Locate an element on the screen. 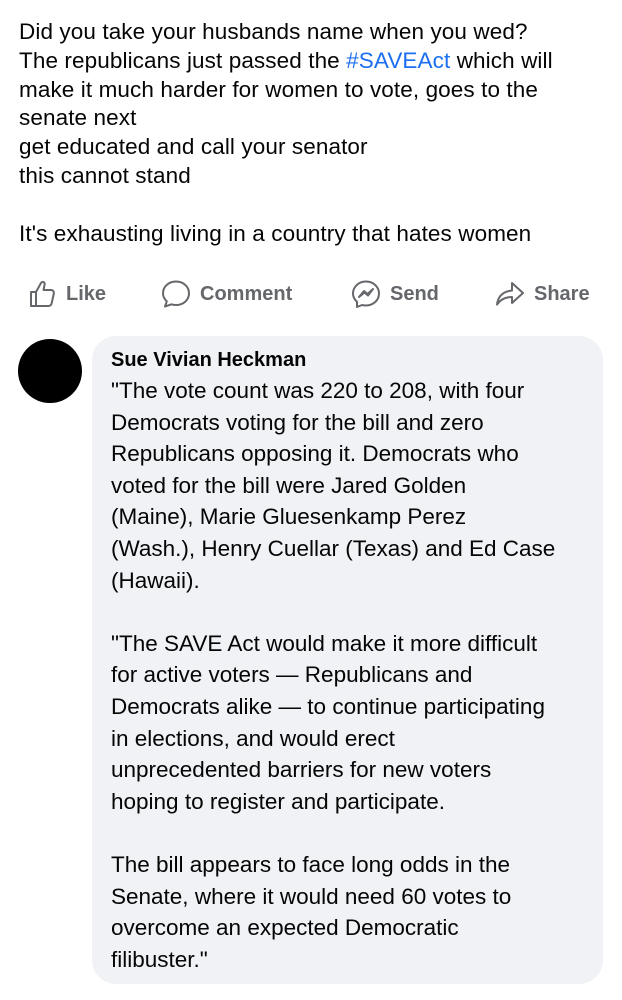  comment-line: for active voters — Republicans and is located at coordinates (292, 675).